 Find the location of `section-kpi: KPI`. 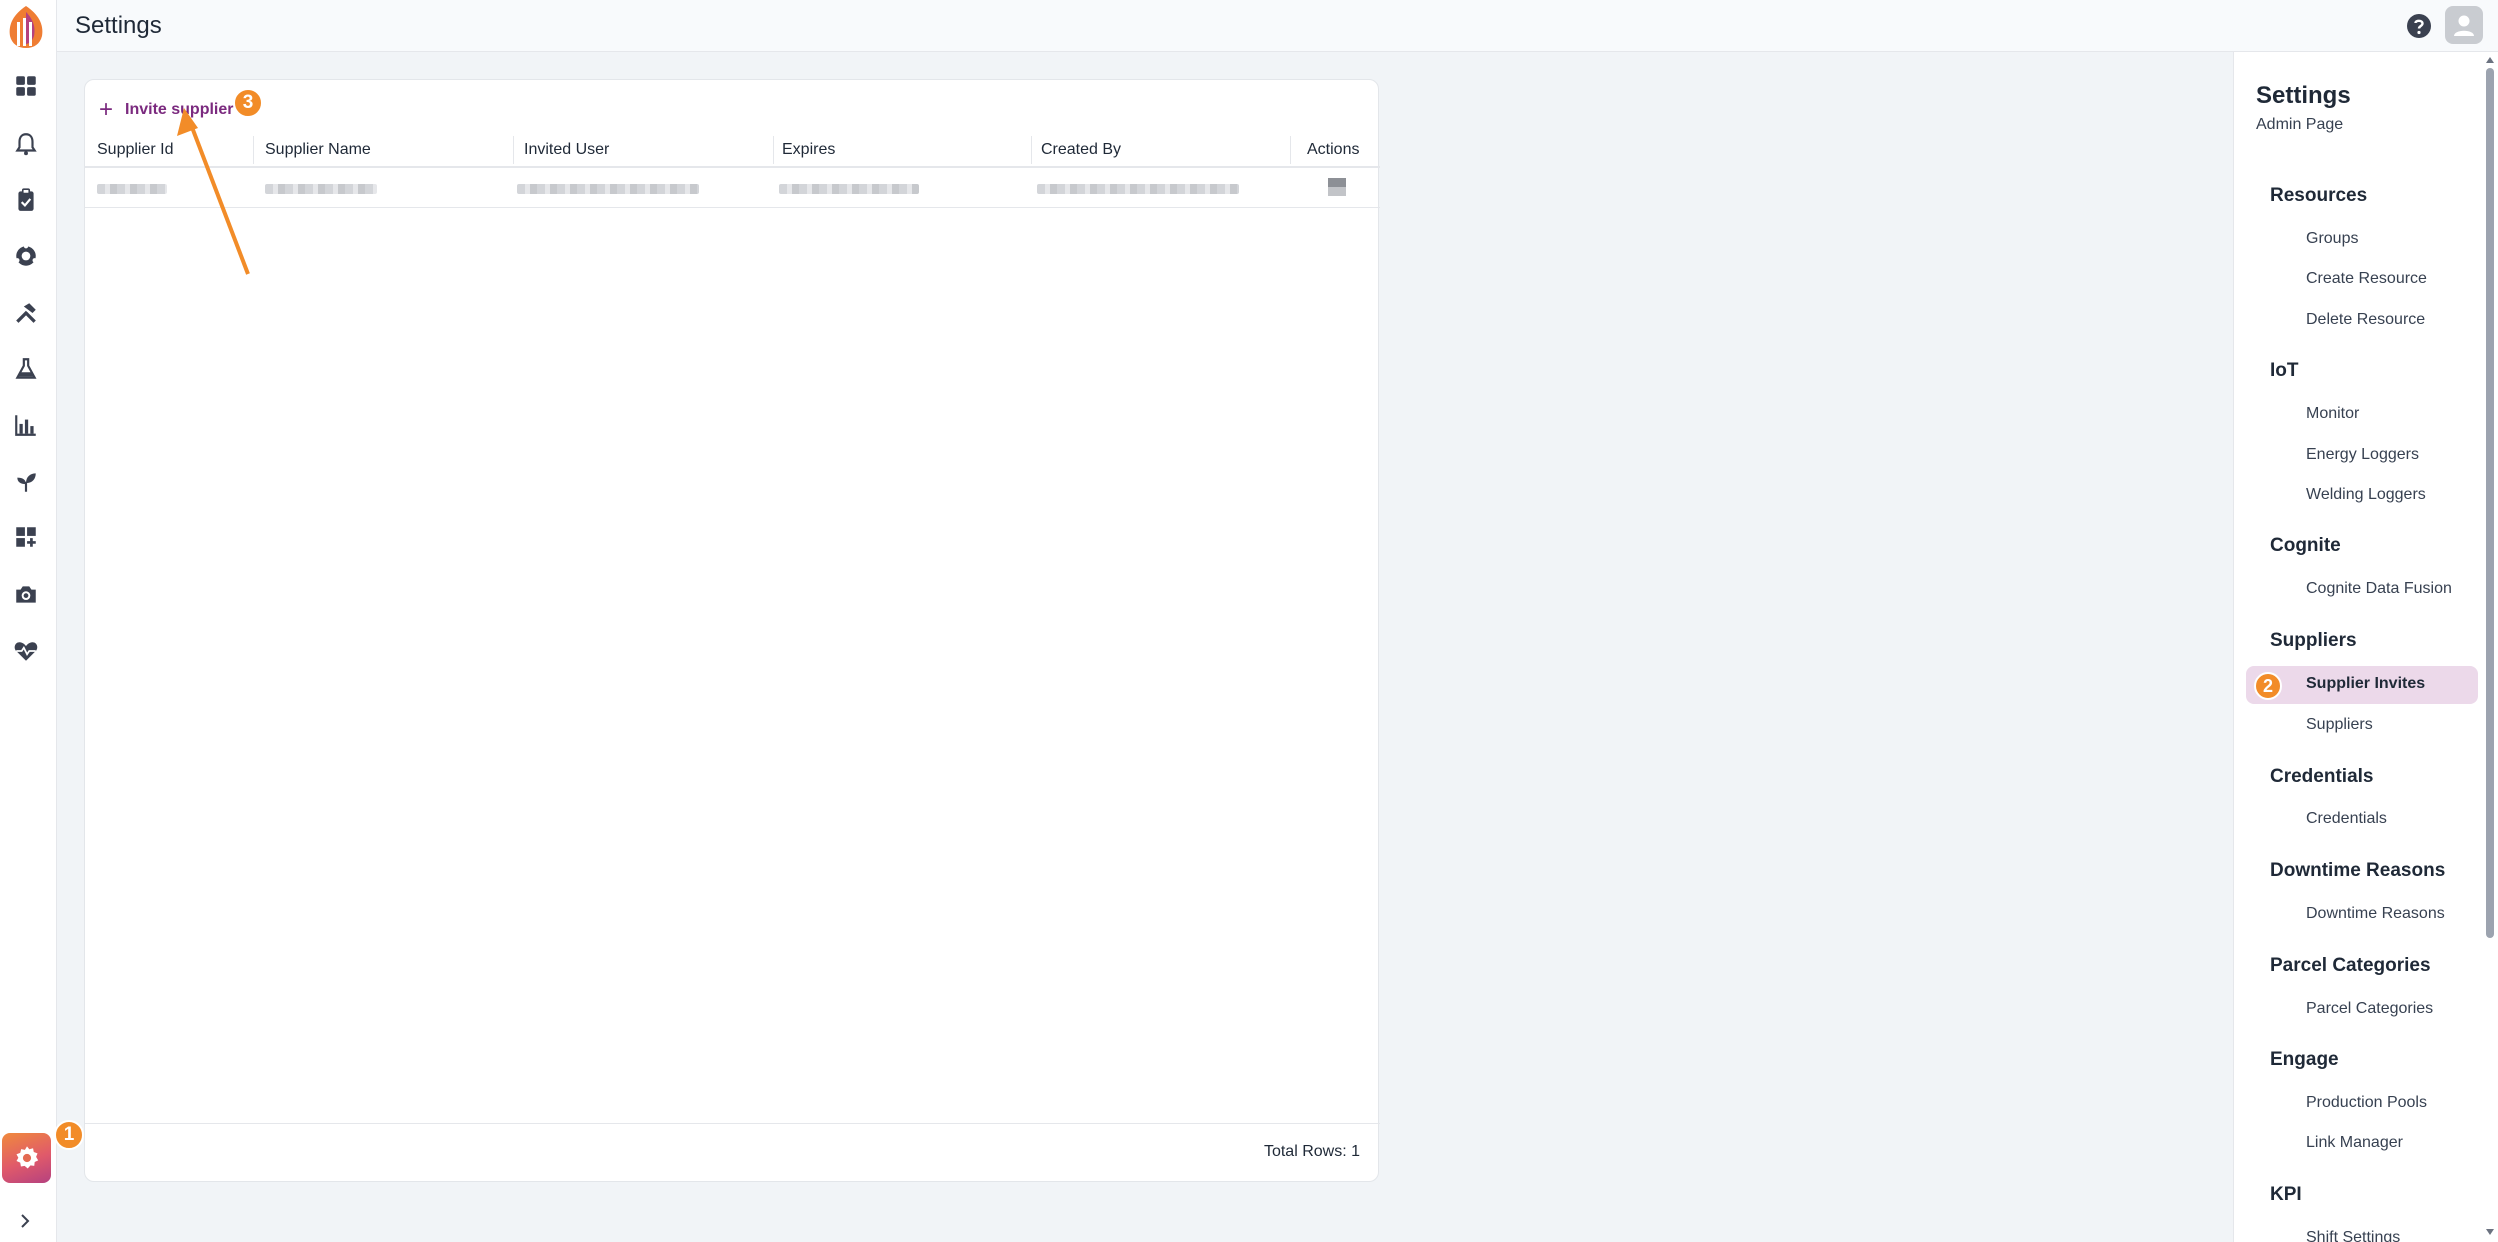

section-kpi: KPI is located at coordinates (2286, 1194).